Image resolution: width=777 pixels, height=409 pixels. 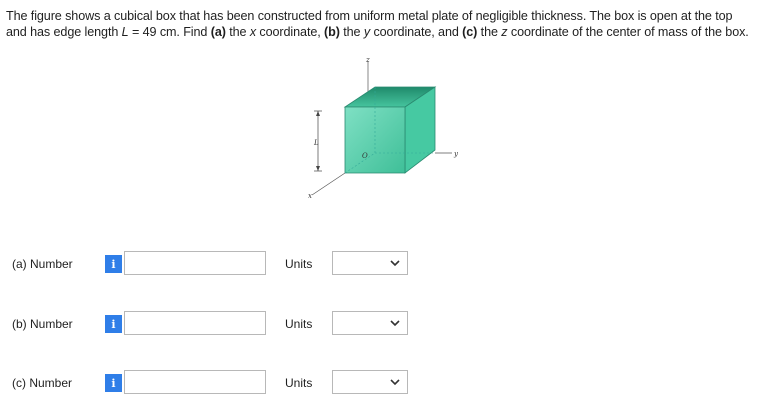 What do you see at coordinates (310, 196) in the screenshot?
I see `x-axis-label: x` at bounding box center [310, 196].